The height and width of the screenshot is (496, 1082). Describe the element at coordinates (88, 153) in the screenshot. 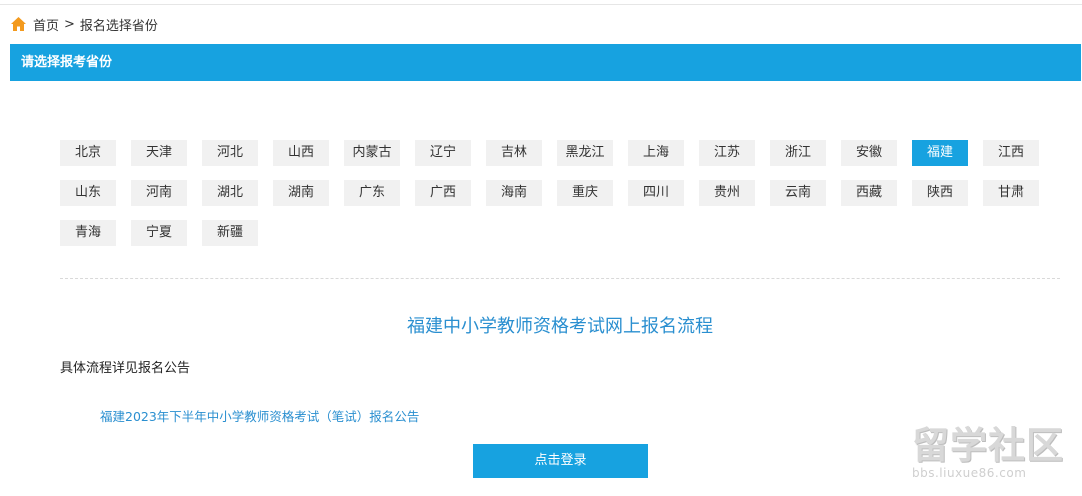

I see `province-button-beijing: 北京` at that location.